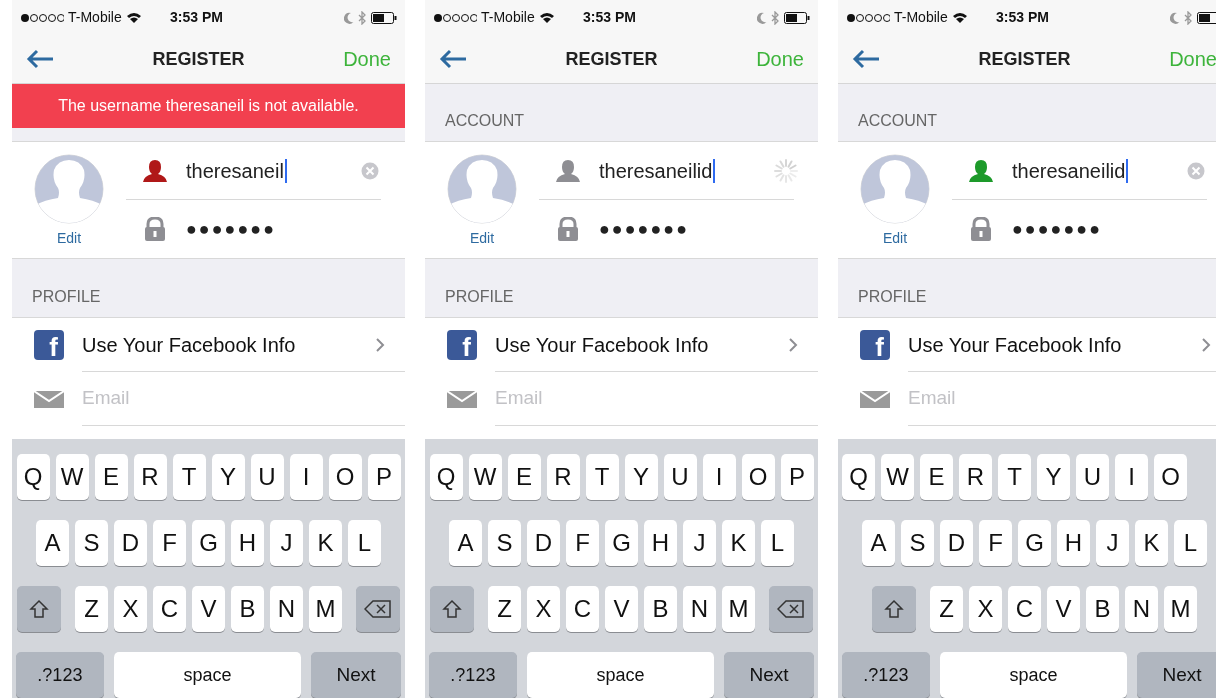  What do you see at coordinates (378, 609) in the screenshot?
I see `backspace-key` at bounding box center [378, 609].